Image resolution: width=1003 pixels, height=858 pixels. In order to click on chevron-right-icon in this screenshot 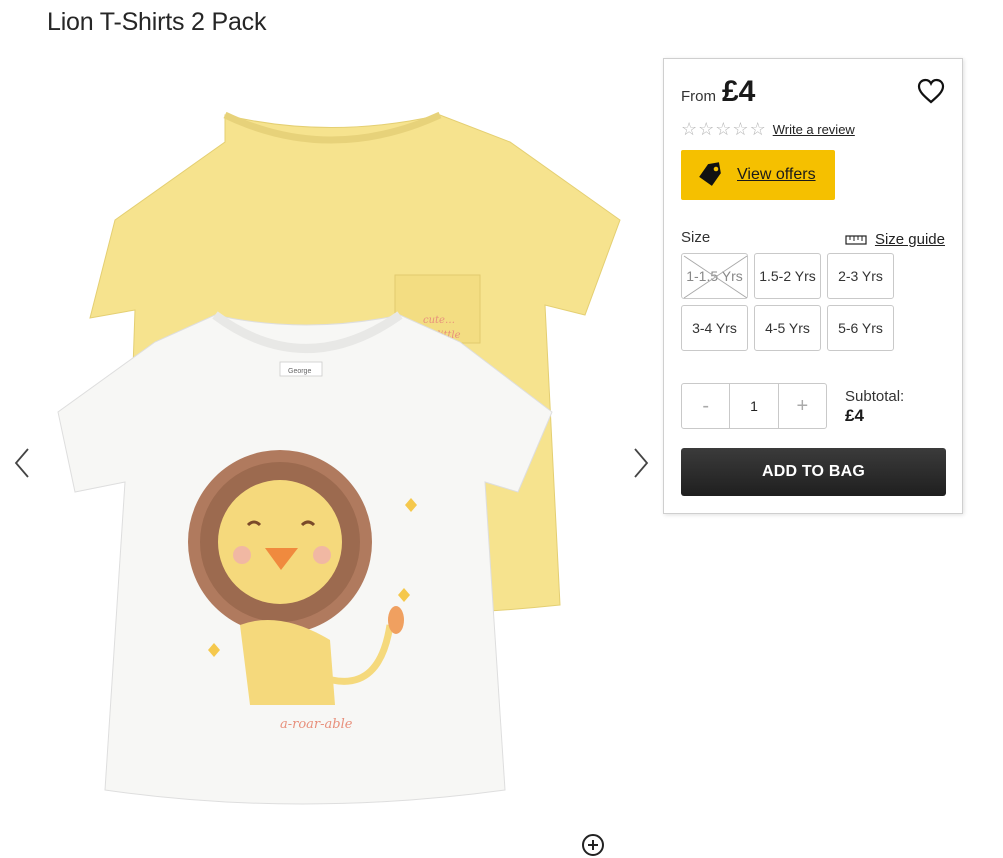, I will do `click(640, 463)`.